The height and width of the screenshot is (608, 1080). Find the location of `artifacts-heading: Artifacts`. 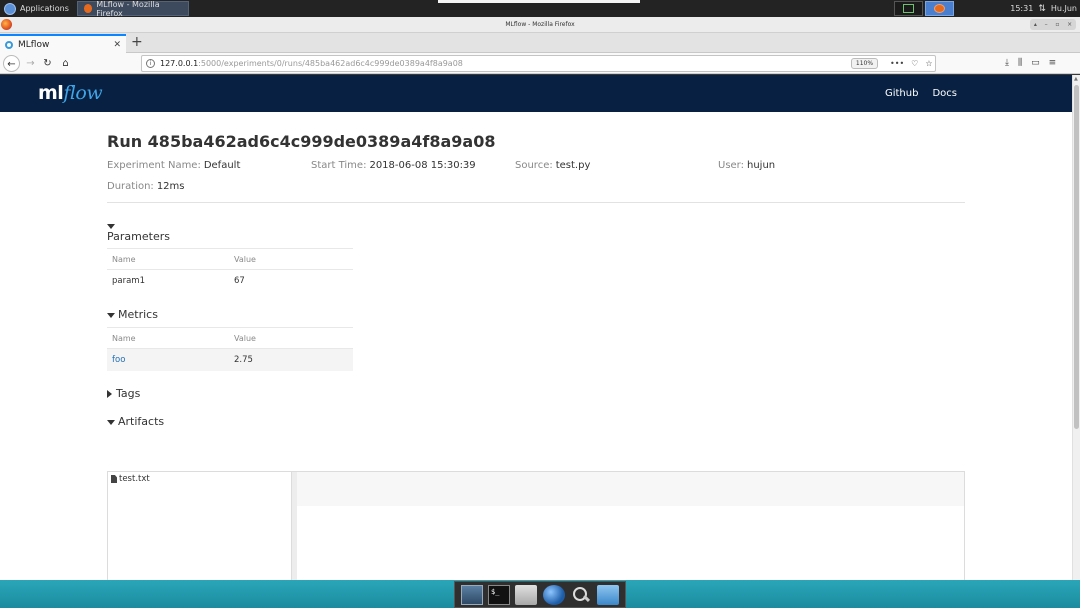

artifacts-heading: Artifacts is located at coordinates (141, 421).